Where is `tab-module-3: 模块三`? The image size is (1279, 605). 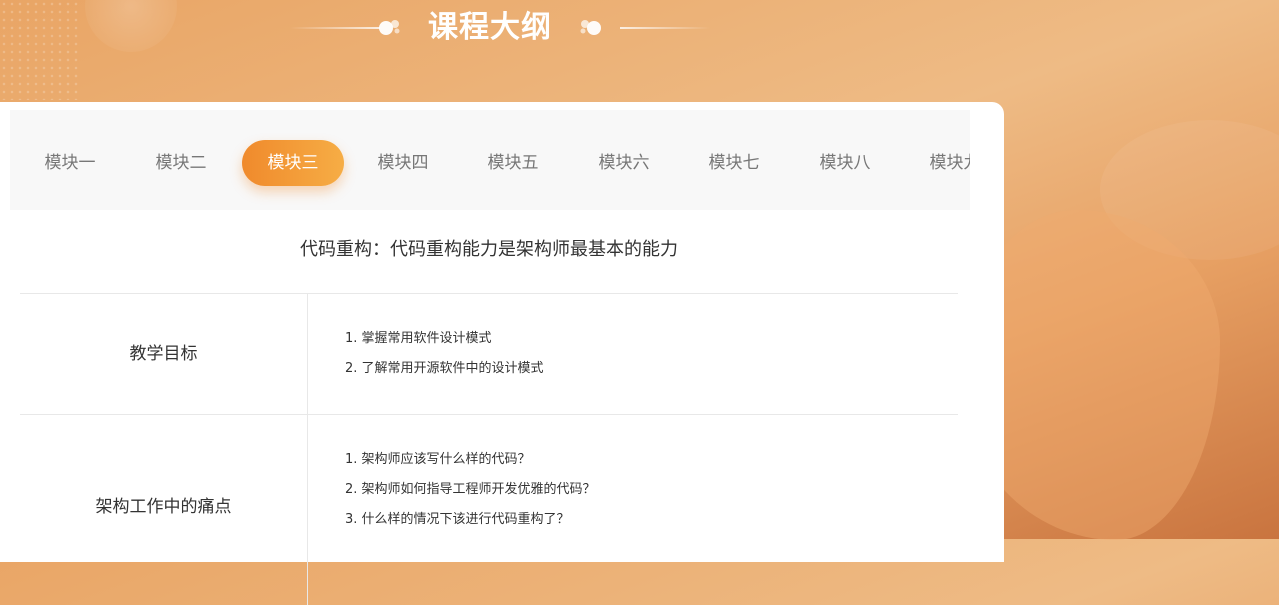
tab-module-3: 模块三 is located at coordinates (293, 163).